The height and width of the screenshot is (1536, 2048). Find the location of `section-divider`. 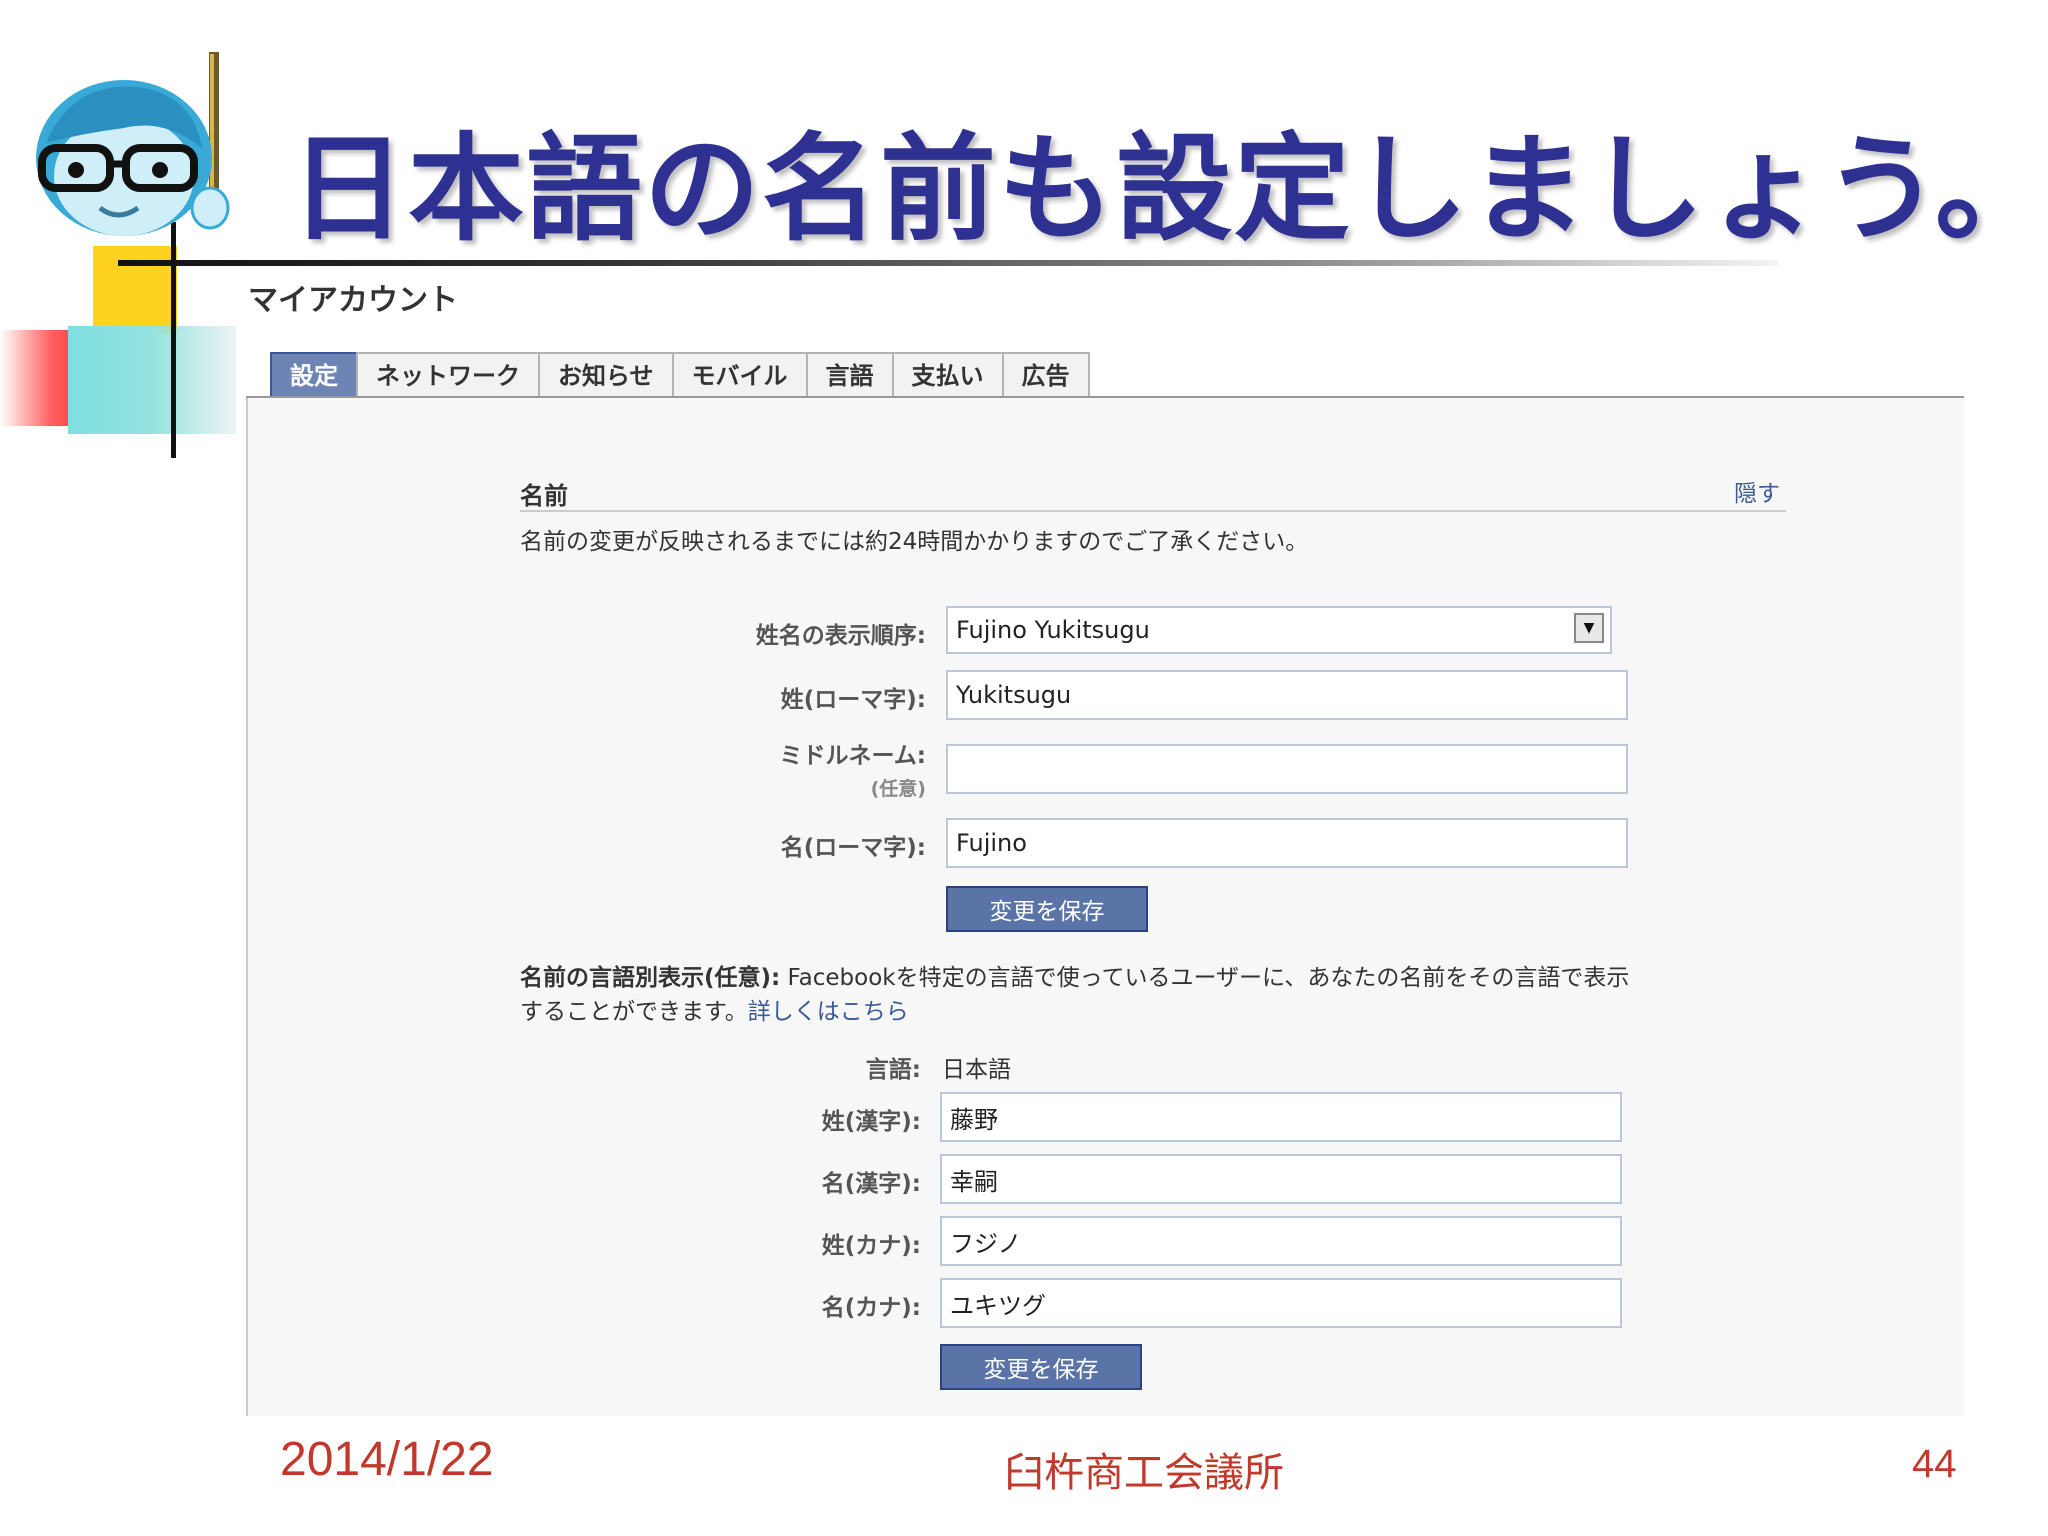

section-divider is located at coordinates (1153, 511).